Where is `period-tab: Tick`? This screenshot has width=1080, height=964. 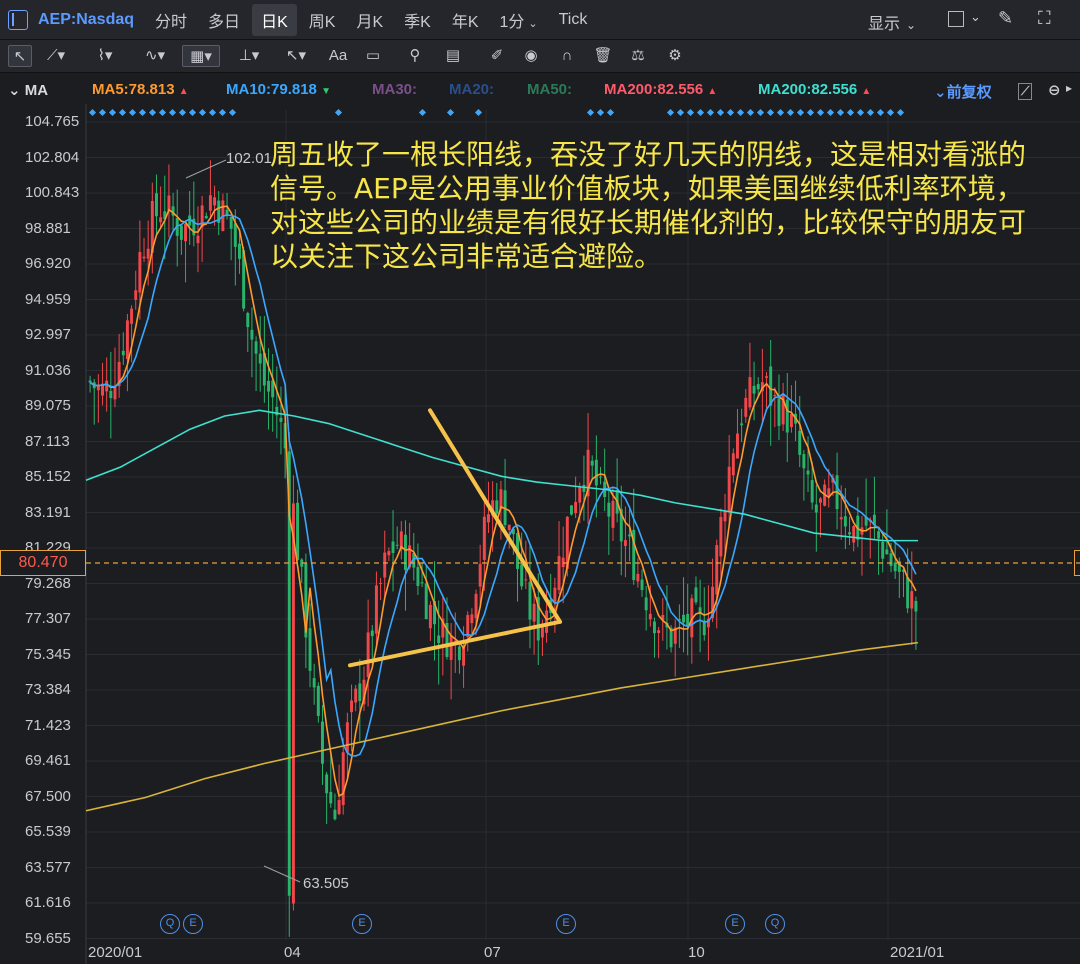
period-tab: Tick is located at coordinates (573, 20).